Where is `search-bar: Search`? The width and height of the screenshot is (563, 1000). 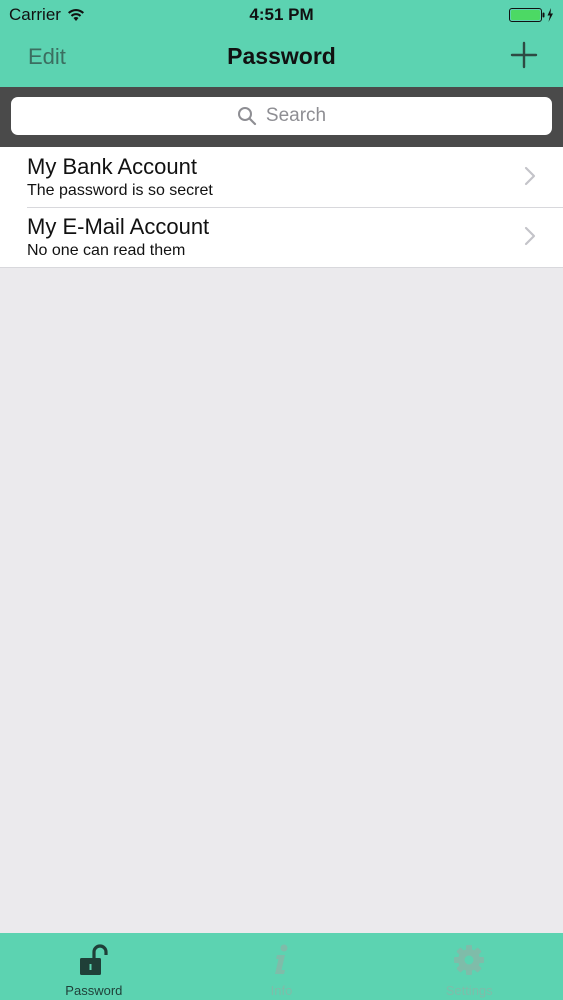
search-bar: Search is located at coordinates (281, 117).